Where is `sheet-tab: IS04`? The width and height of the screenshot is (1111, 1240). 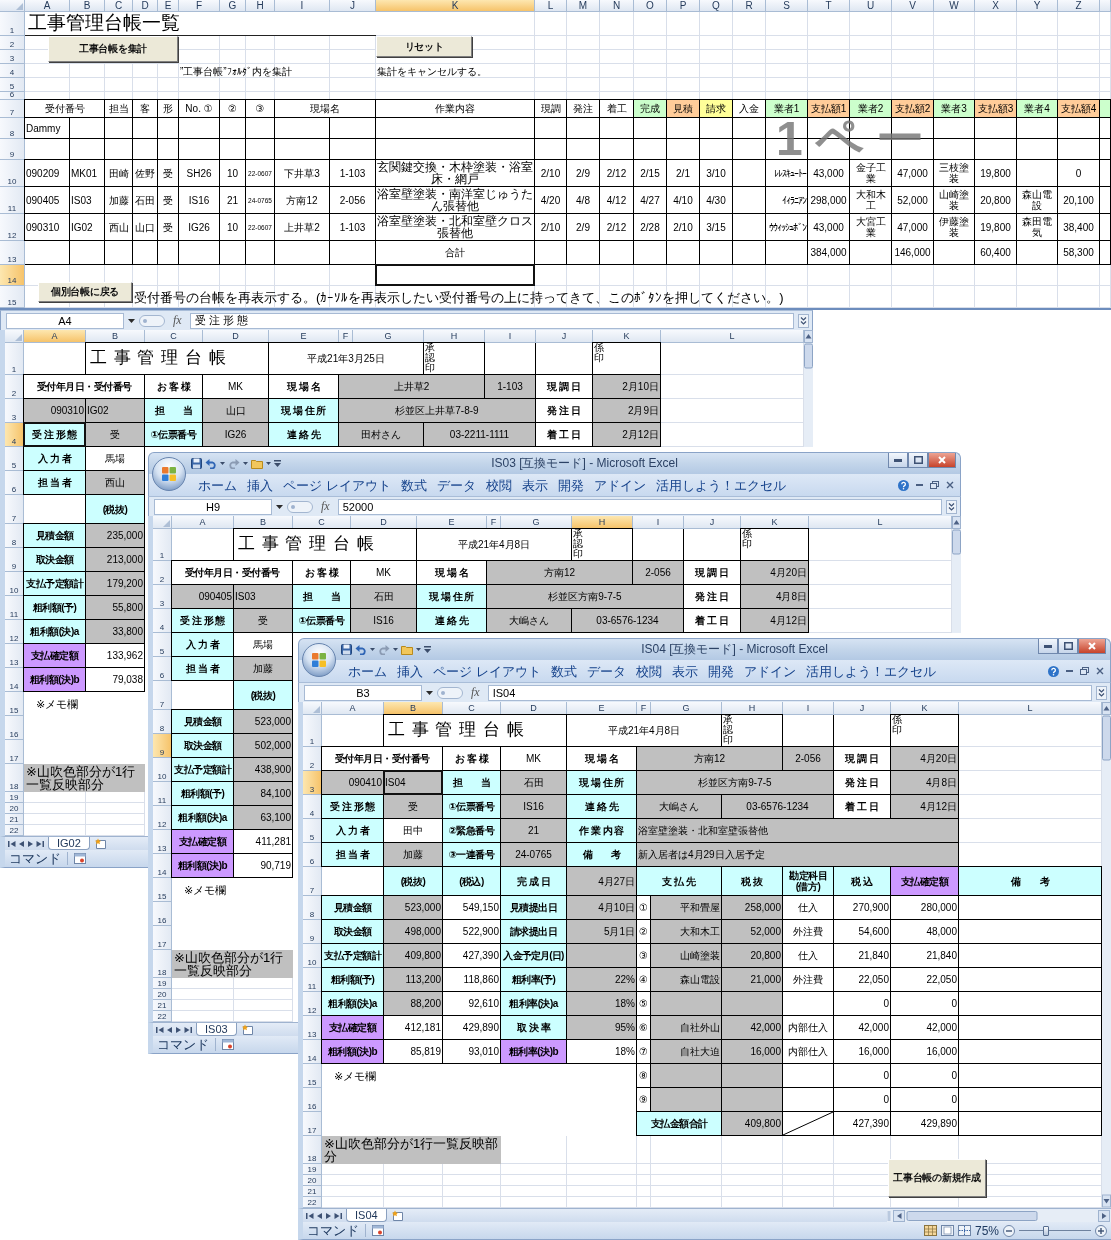
sheet-tab: IS04 is located at coordinates (366, 1215).